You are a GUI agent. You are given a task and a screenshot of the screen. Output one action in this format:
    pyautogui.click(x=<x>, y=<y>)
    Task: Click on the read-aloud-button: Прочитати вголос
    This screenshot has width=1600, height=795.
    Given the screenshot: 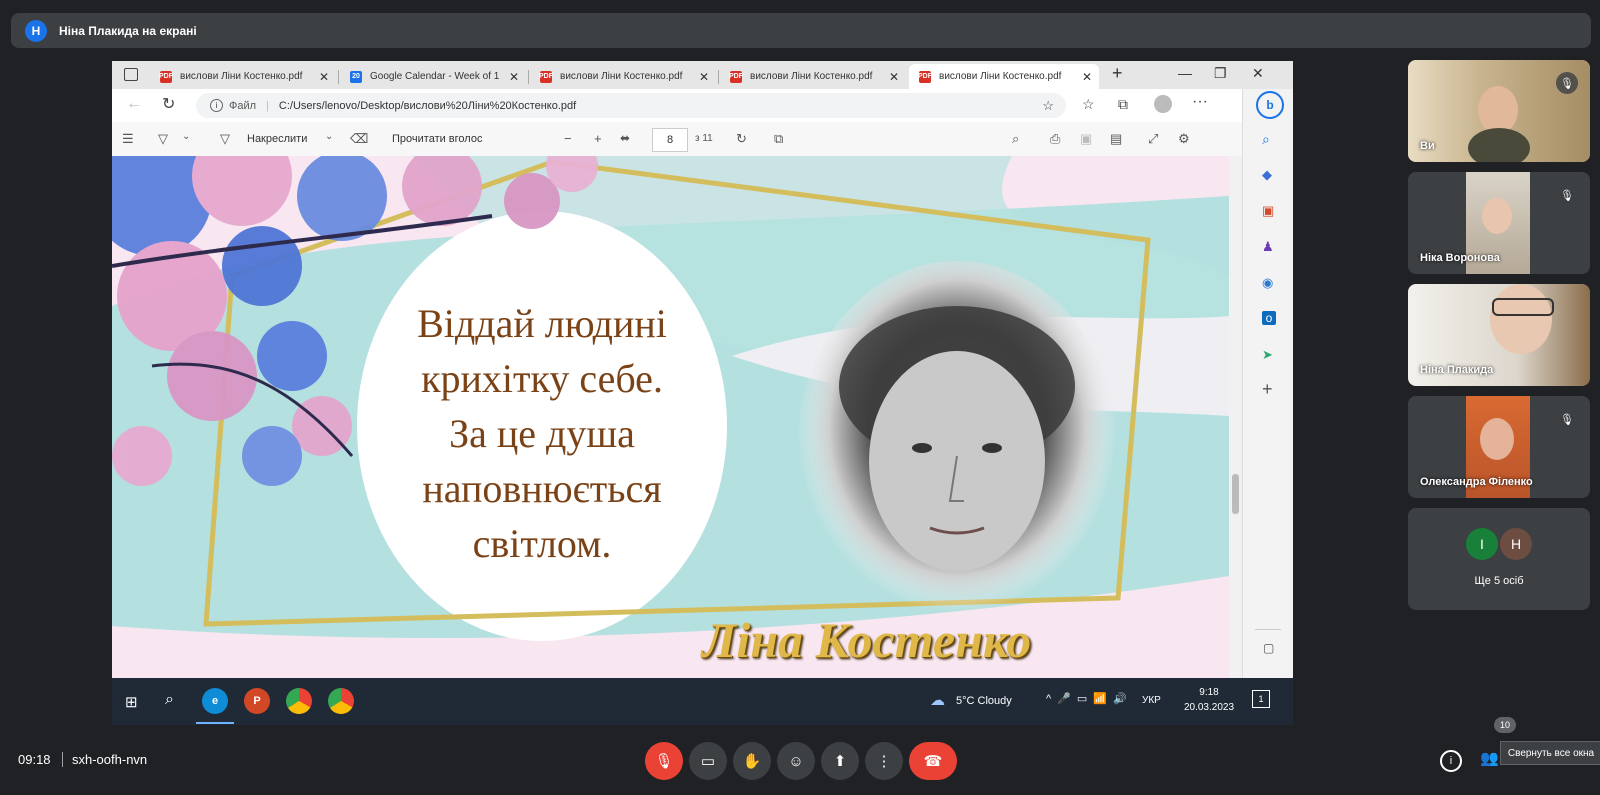 What is the action you would take?
    pyautogui.click(x=437, y=139)
    